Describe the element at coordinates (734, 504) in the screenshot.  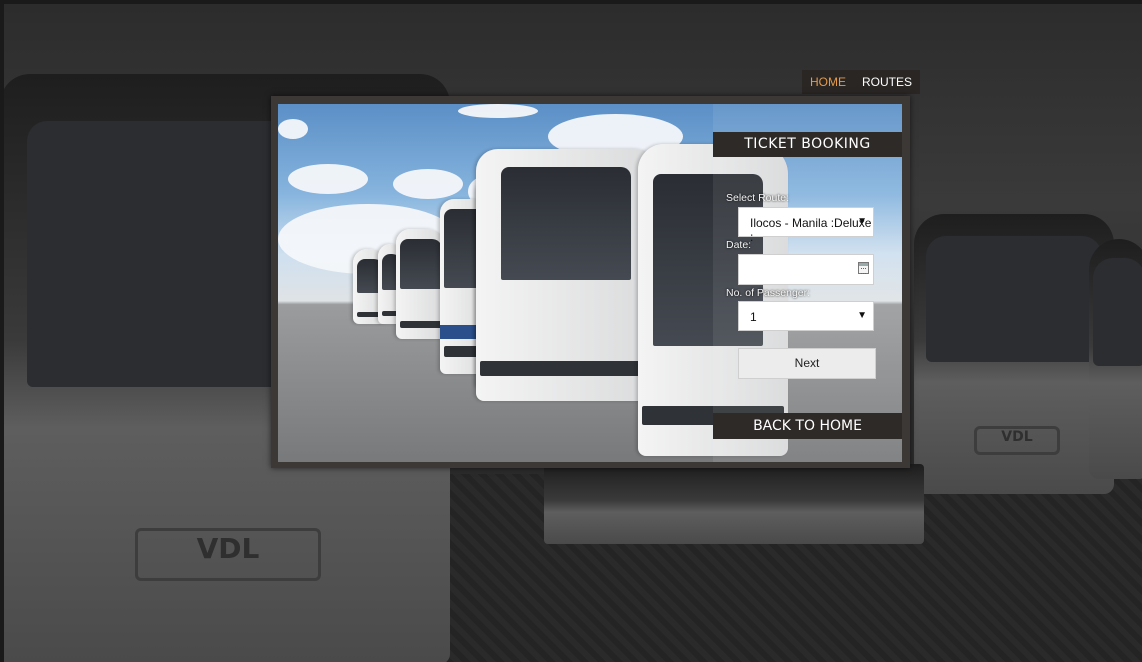
I see `background-bus-center` at that location.